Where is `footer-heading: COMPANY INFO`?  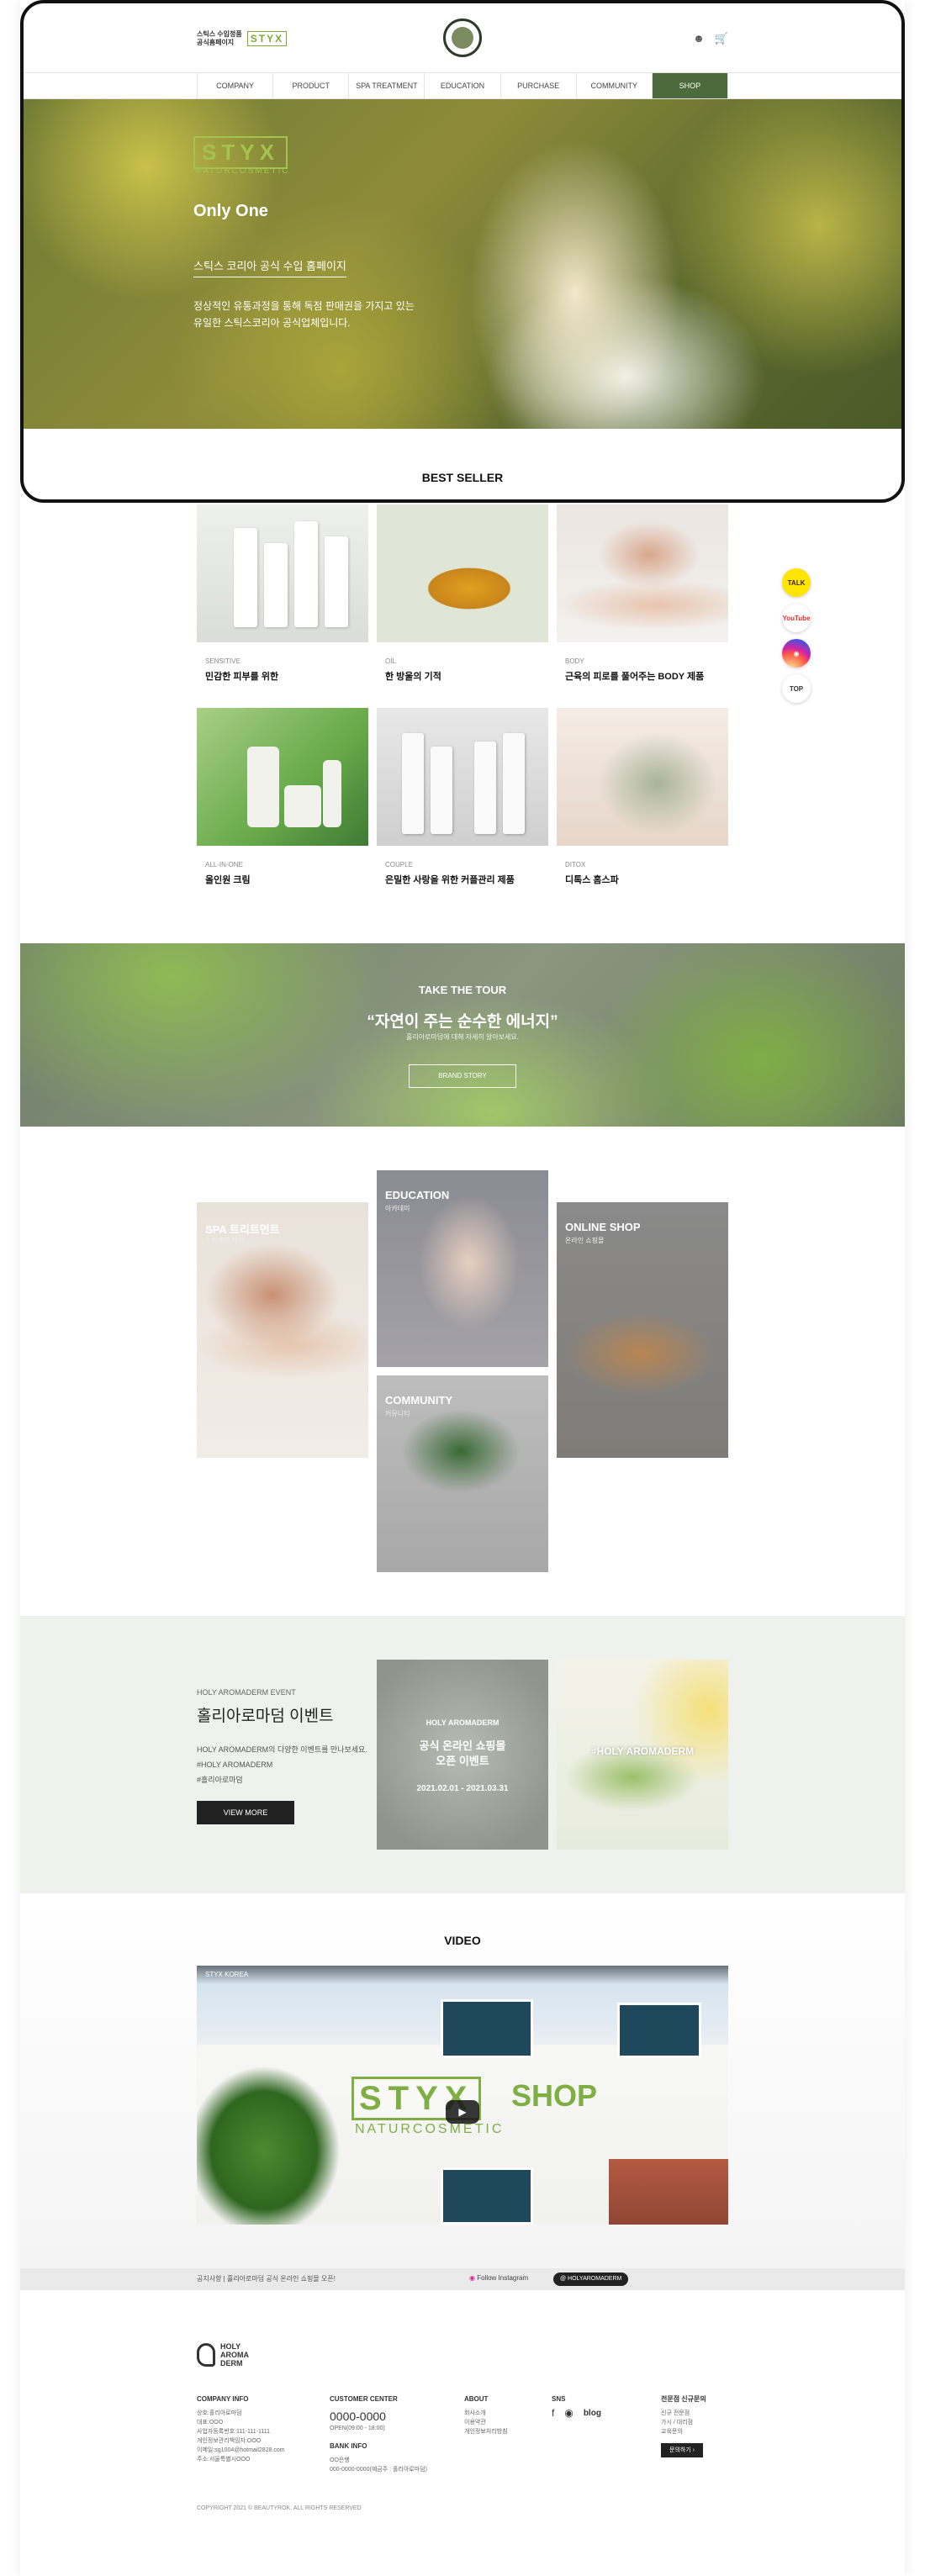 footer-heading: COMPANY INFO is located at coordinates (223, 2399).